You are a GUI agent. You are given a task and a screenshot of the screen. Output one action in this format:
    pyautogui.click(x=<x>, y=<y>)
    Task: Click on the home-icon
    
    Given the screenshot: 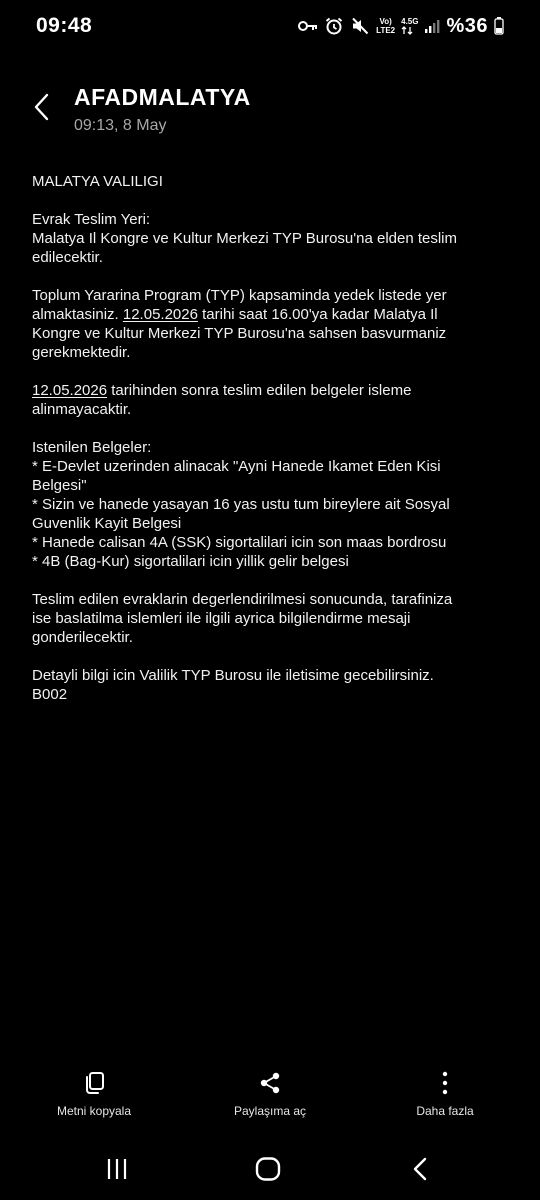 What is the action you would take?
    pyautogui.click(x=268, y=1171)
    